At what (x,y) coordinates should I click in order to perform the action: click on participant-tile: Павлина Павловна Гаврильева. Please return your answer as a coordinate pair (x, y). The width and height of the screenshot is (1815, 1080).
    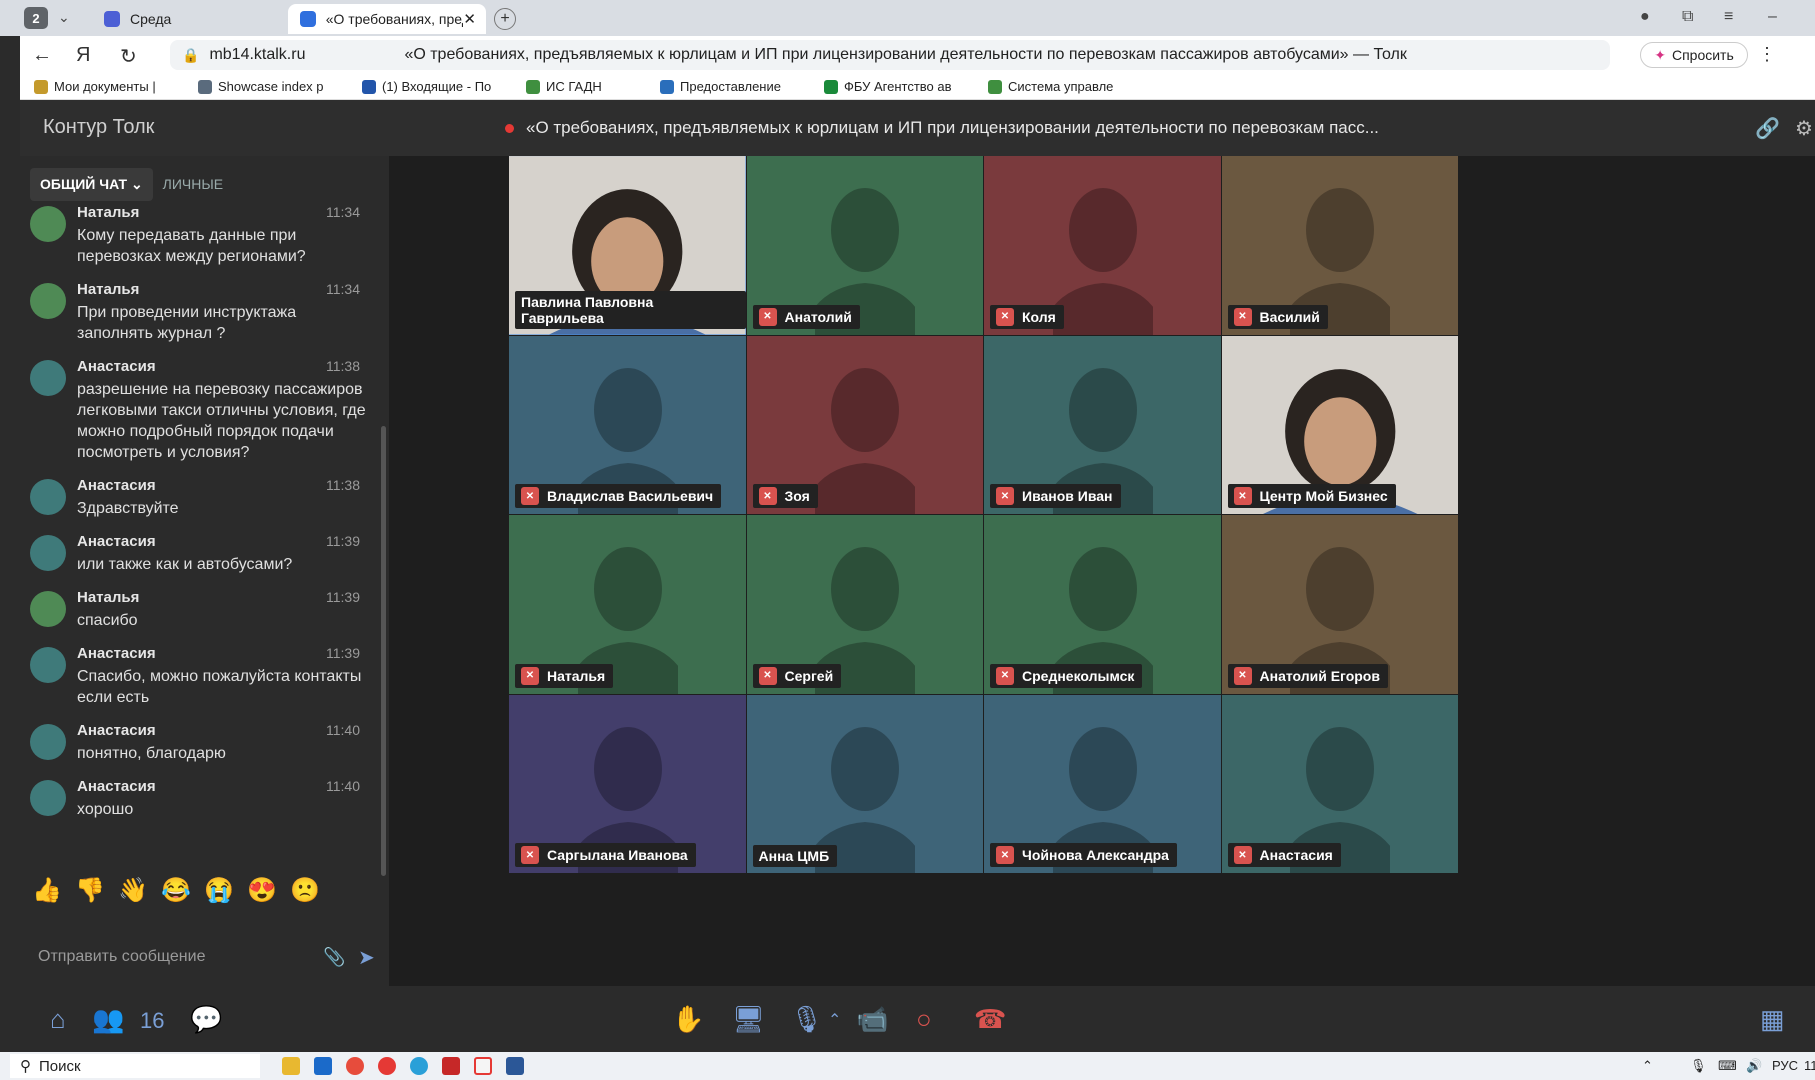
    Looking at the image, I should click on (627, 245).